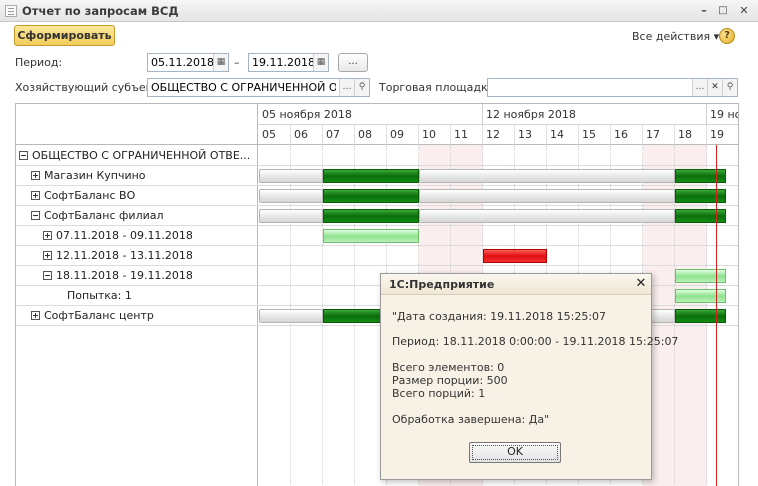 The height and width of the screenshot is (486, 758). What do you see at coordinates (90, 195) in the screenshot?
I see `tree-row-label: СофтБаланс ВО` at bounding box center [90, 195].